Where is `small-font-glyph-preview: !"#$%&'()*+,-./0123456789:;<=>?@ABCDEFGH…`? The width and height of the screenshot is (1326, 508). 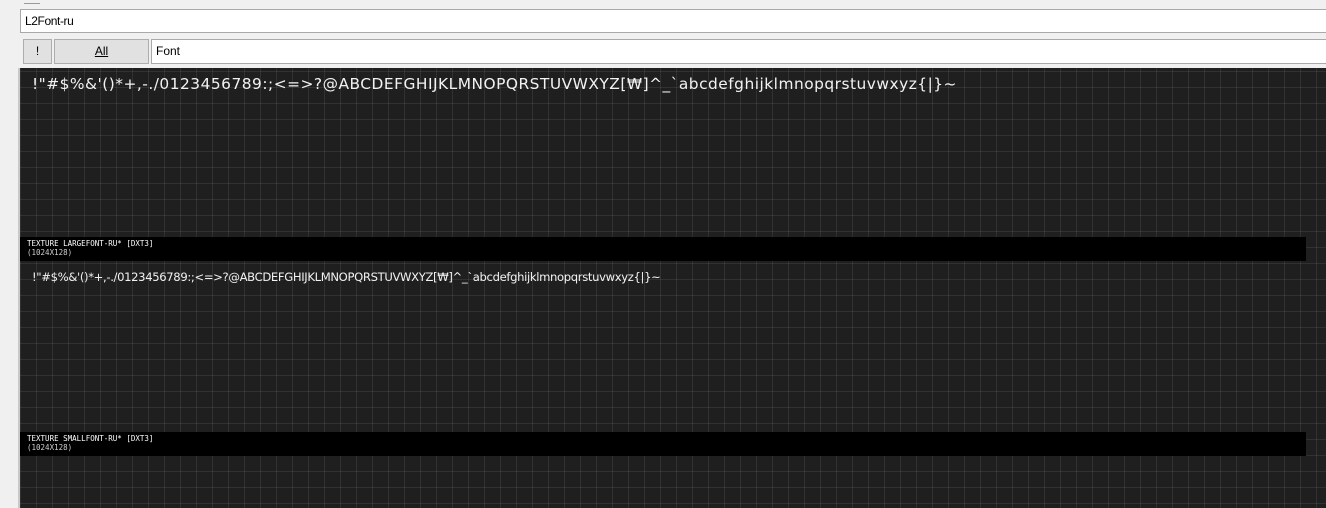 small-font-glyph-preview: !"#$%&'()*+,-./0123456789:;<=>?@ABCDEFGH… is located at coordinates (346, 277).